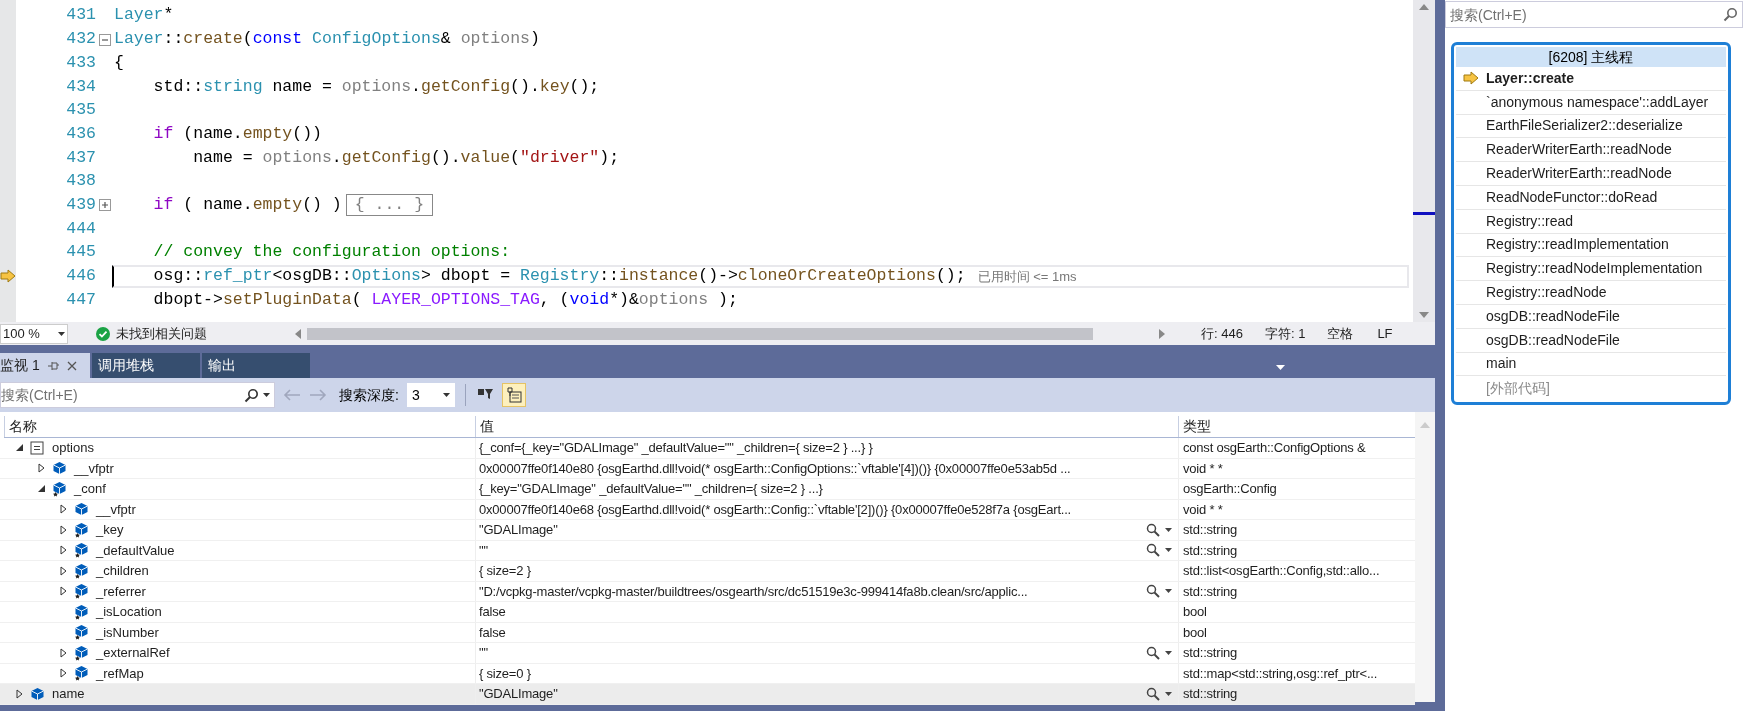 The height and width of the screenshot is (711, 1743). Describe the element at coordinates (237, 133) in the screenshot. I see `code-line: if (name.empty())` at that location.